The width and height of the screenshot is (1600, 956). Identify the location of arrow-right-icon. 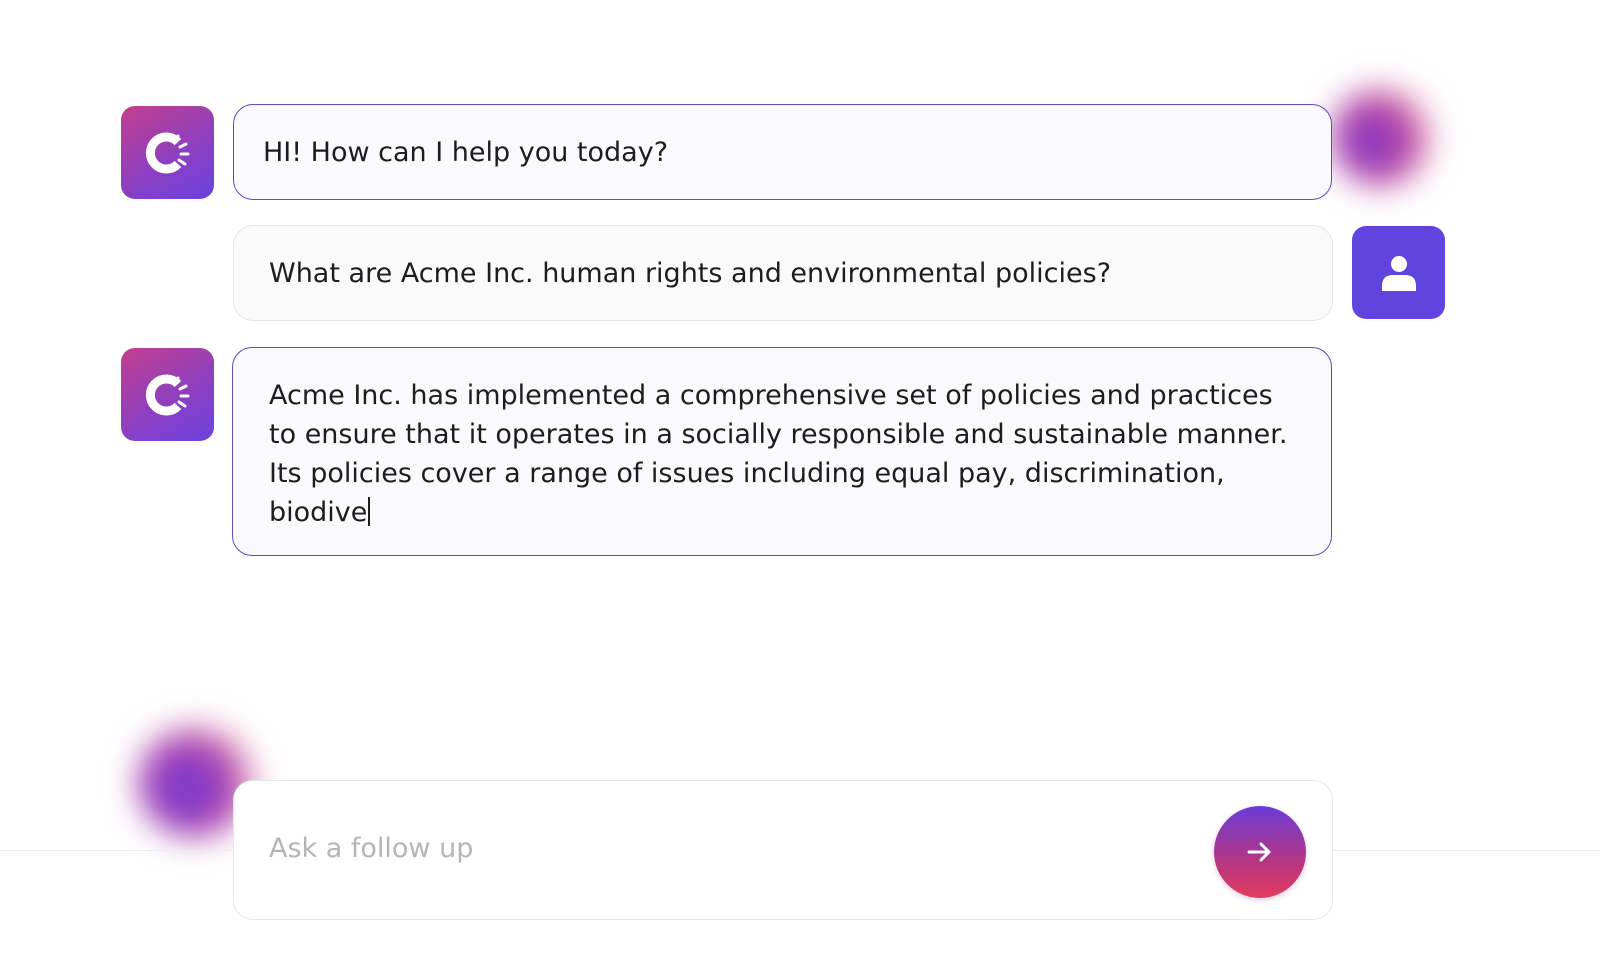
(1259, 852).